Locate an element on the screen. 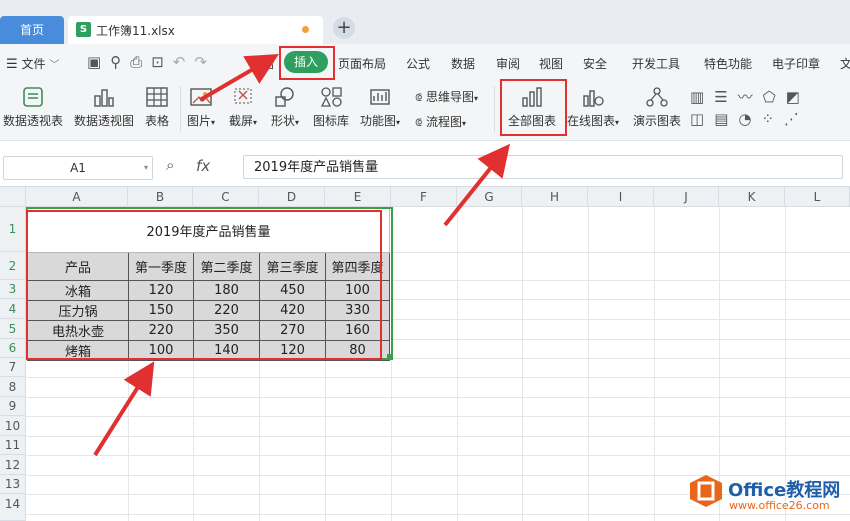  arrow-to-insert is located at coordinates (238, 77).